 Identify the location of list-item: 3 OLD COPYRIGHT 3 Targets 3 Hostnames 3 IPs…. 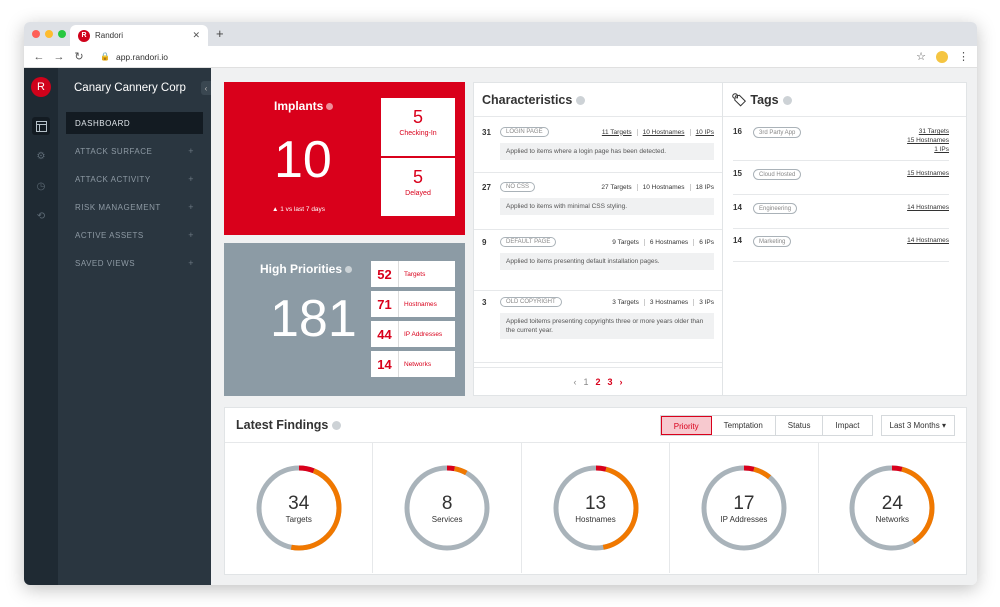
(598, 328).